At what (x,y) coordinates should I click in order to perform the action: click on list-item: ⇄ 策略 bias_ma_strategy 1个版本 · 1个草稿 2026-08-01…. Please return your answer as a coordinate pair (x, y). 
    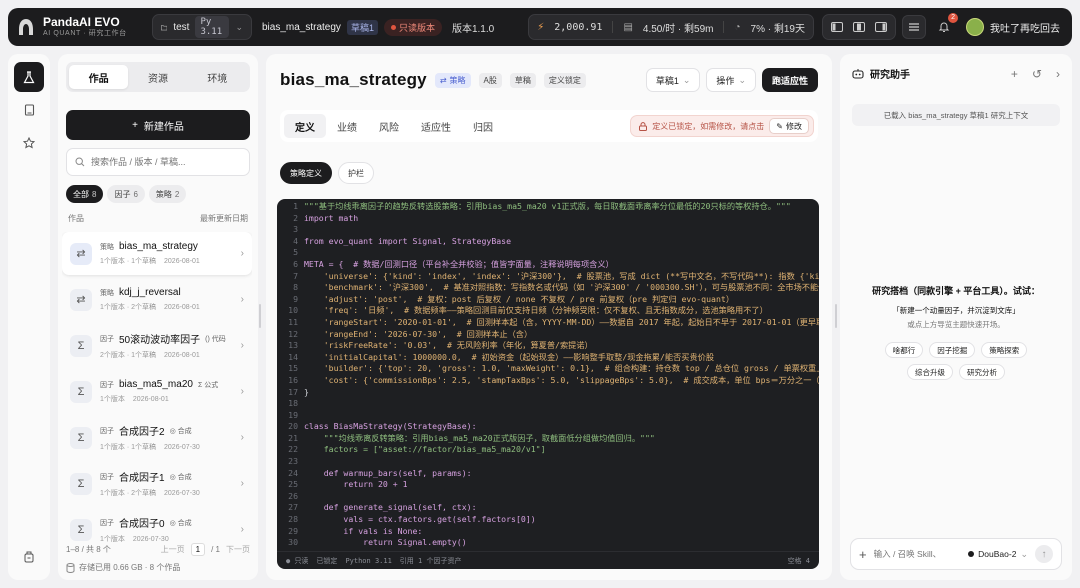
    Looking at the image, I should click on (157, 253).